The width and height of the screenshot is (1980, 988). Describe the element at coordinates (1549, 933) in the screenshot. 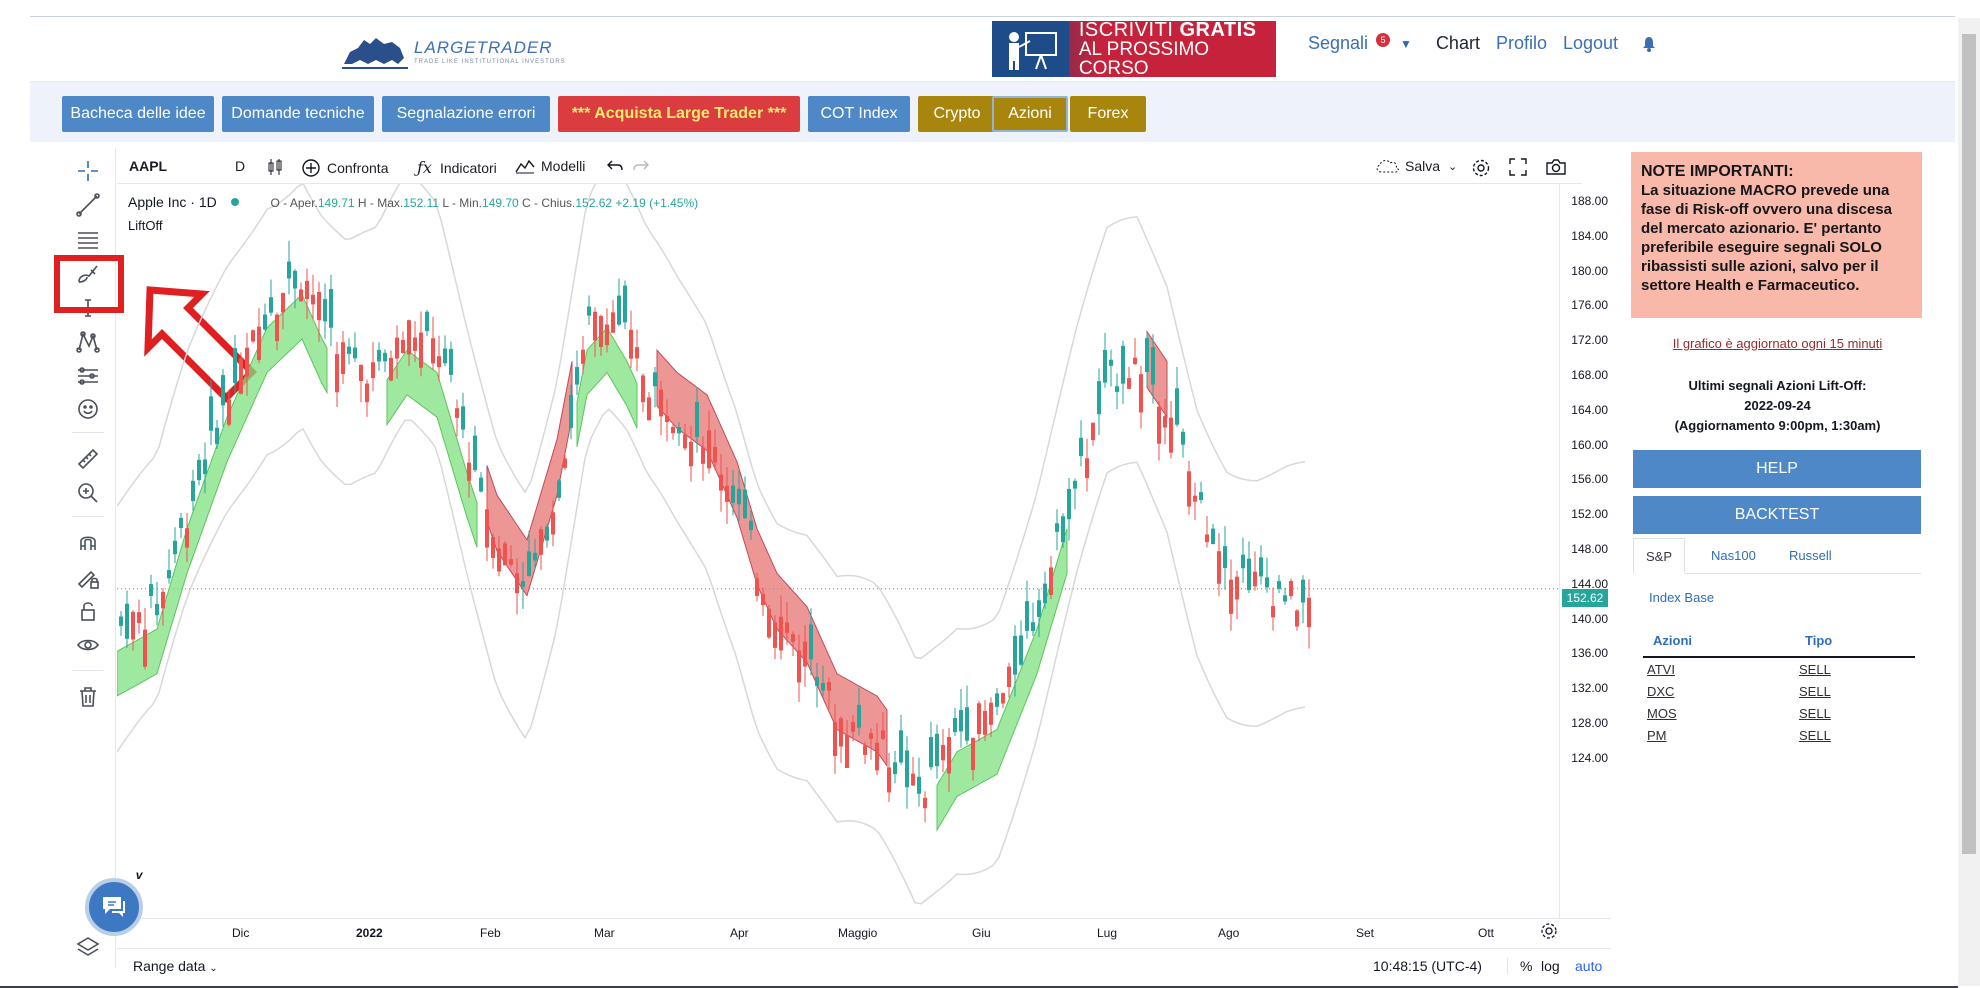

I see `axis-settings-icon` at that location.